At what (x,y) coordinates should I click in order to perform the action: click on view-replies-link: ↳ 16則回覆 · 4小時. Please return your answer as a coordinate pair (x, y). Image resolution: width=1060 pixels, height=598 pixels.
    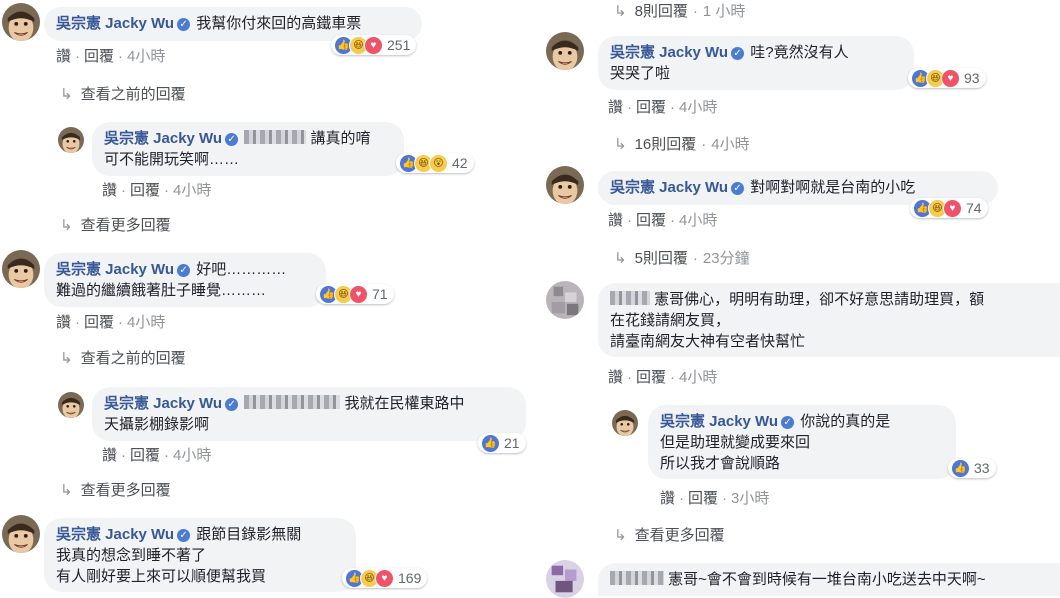
    Looking at the image, I should click on (682, 143).